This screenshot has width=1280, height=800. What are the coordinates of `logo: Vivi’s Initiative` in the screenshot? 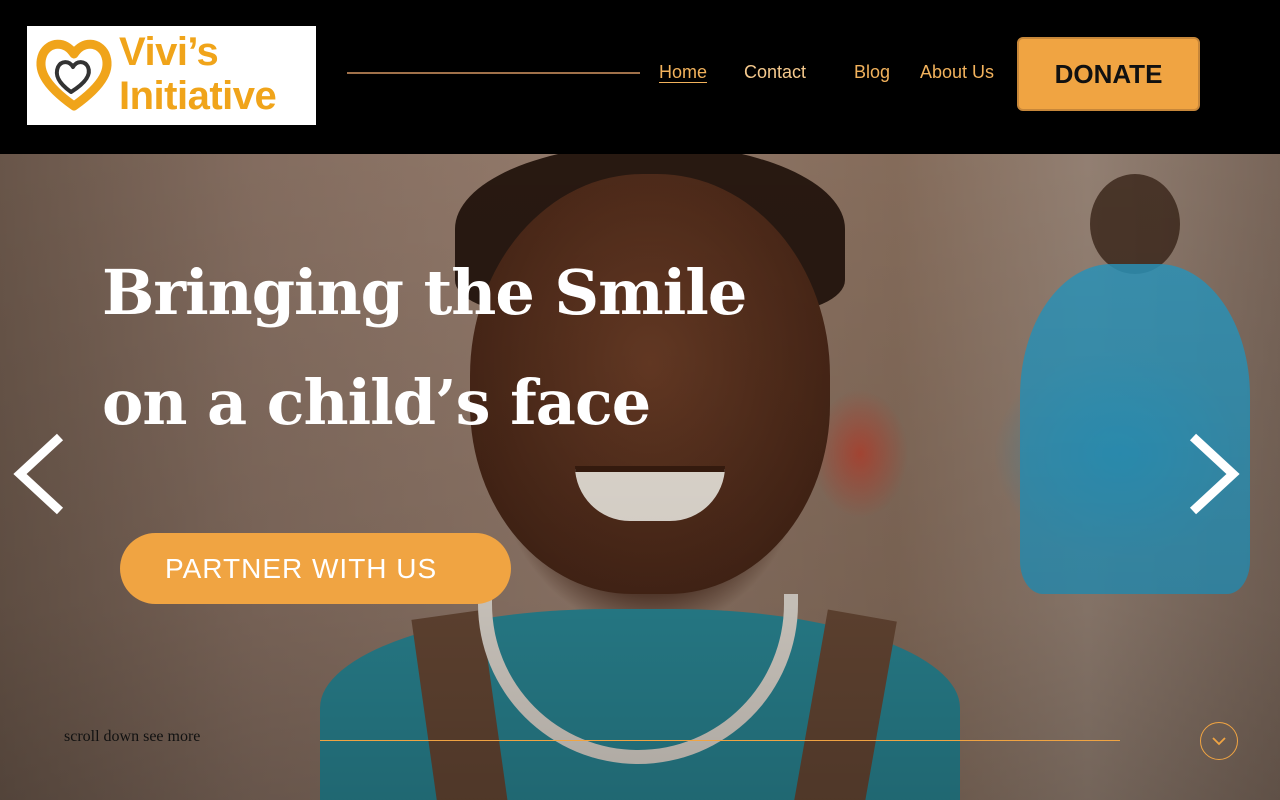 It's located at (171, 75).